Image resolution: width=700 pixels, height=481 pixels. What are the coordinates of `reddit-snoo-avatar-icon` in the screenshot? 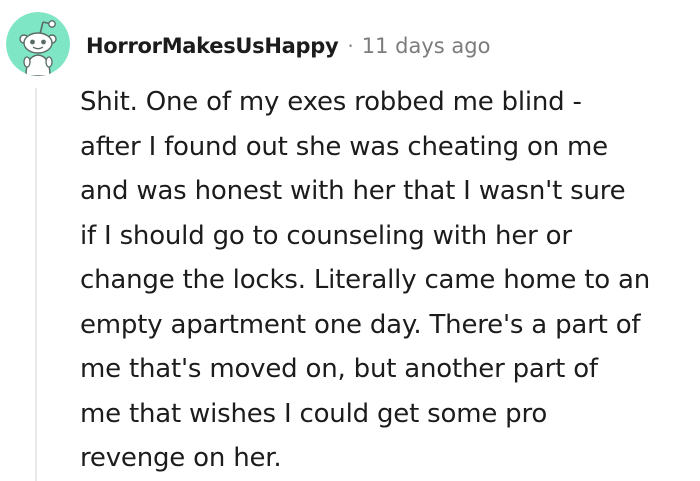 It's located at (38, 44).